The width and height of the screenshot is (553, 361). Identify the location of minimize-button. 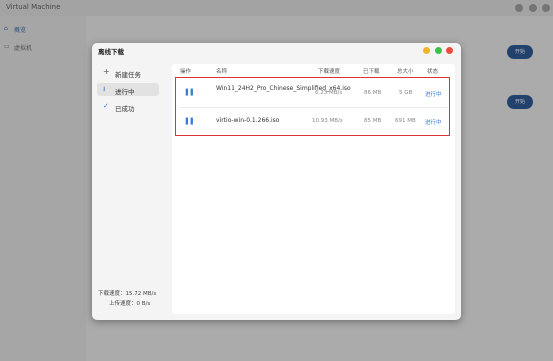
(426, 50).